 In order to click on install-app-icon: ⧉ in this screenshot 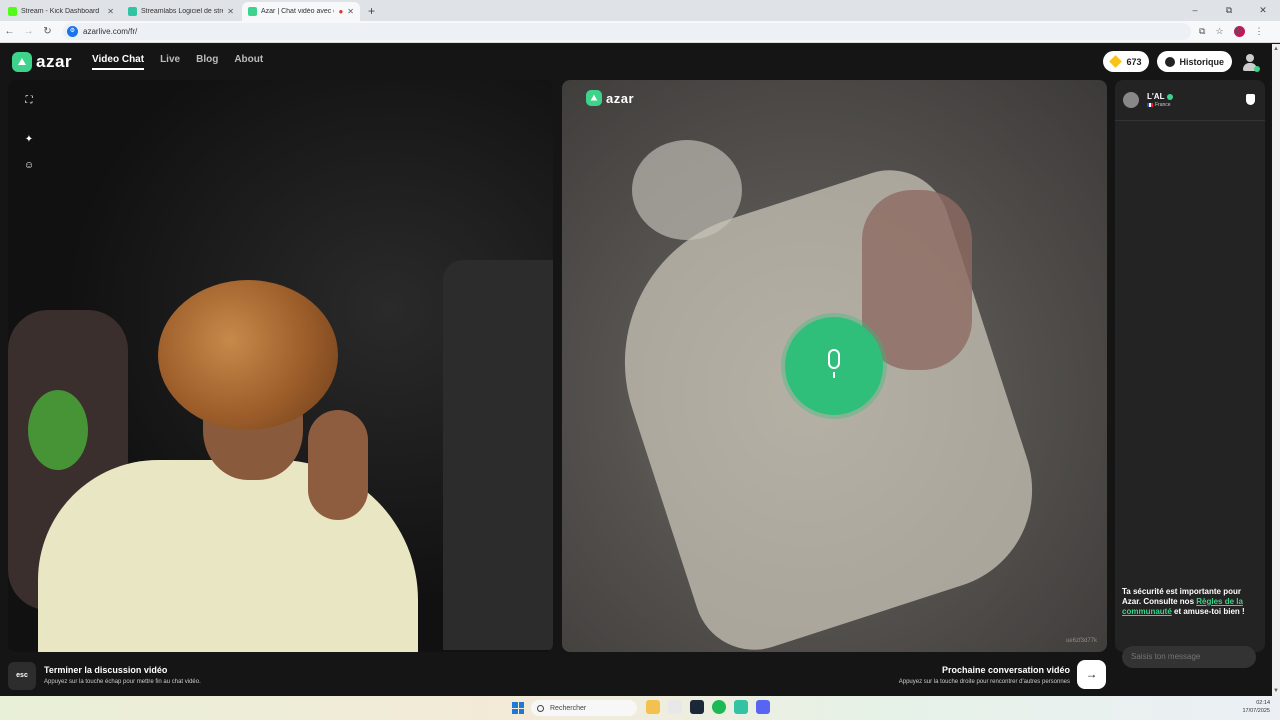, I will do `click(1202, 31)`.